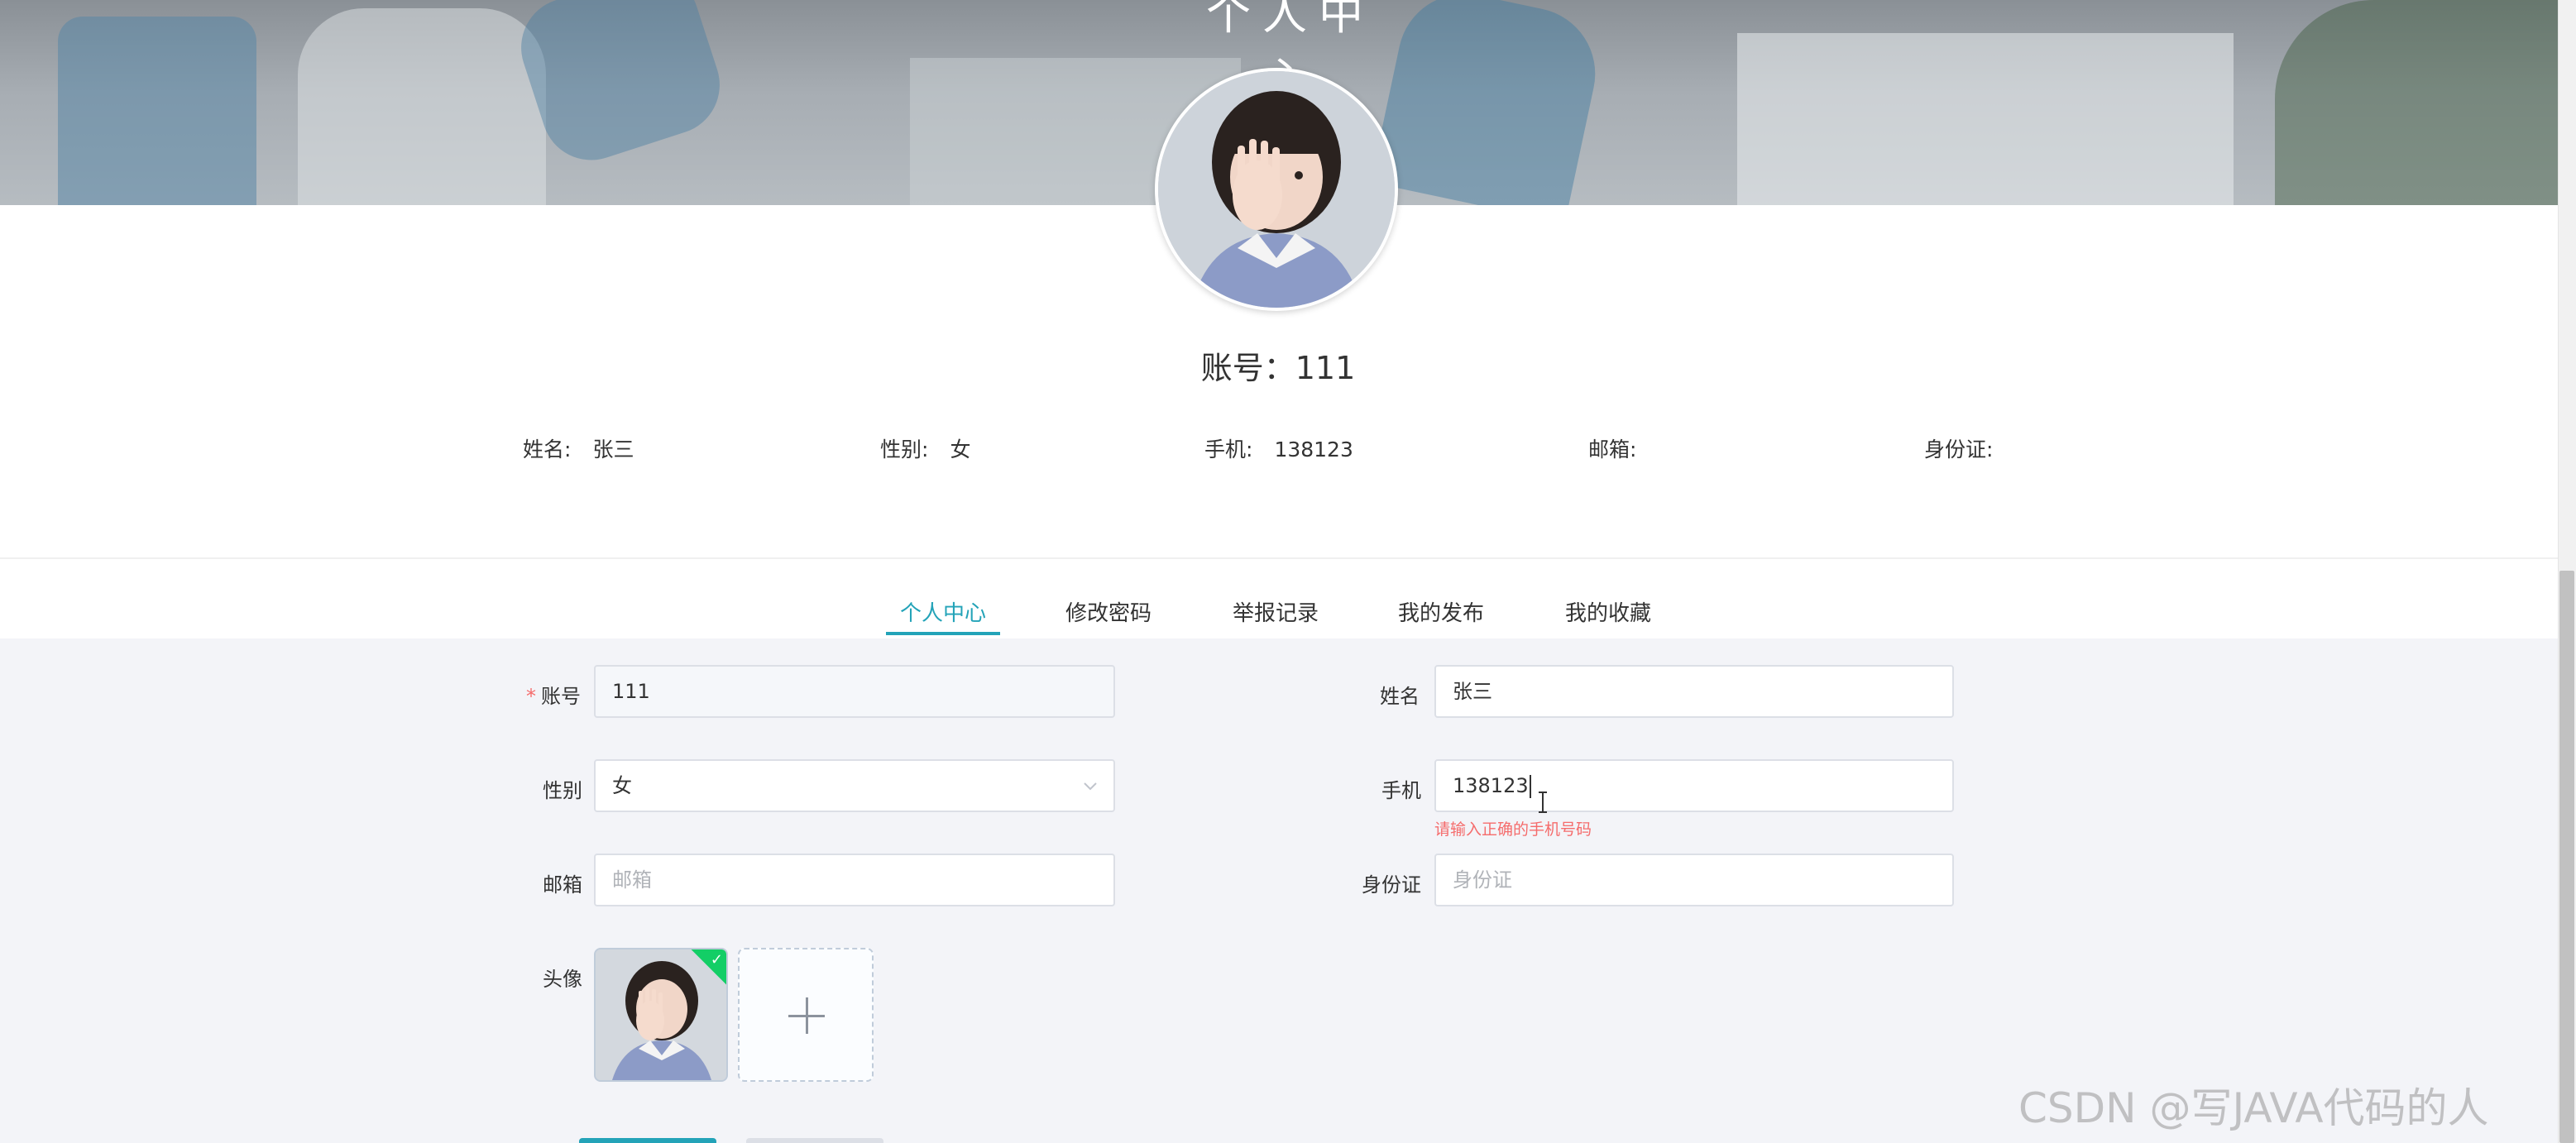  I want to click on account-input-value: 111, so click(631, 691).